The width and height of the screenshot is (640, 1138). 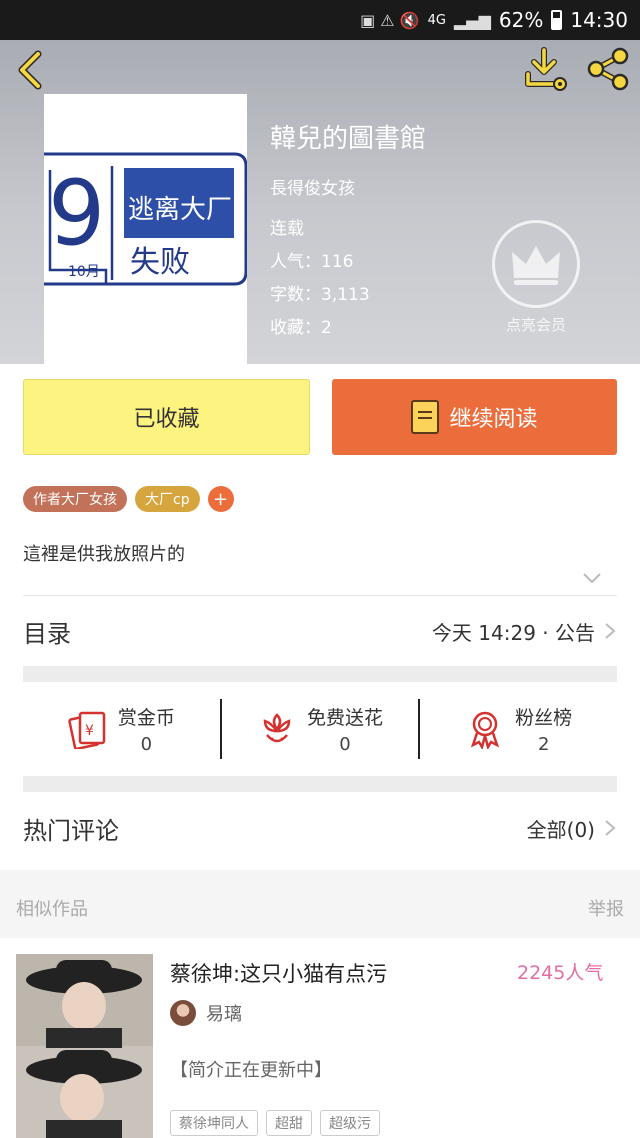 What do you see at coordinates (47, 633) in the screenshot?
I see `catalog-title: 目录` at bounding box center [47, 633].